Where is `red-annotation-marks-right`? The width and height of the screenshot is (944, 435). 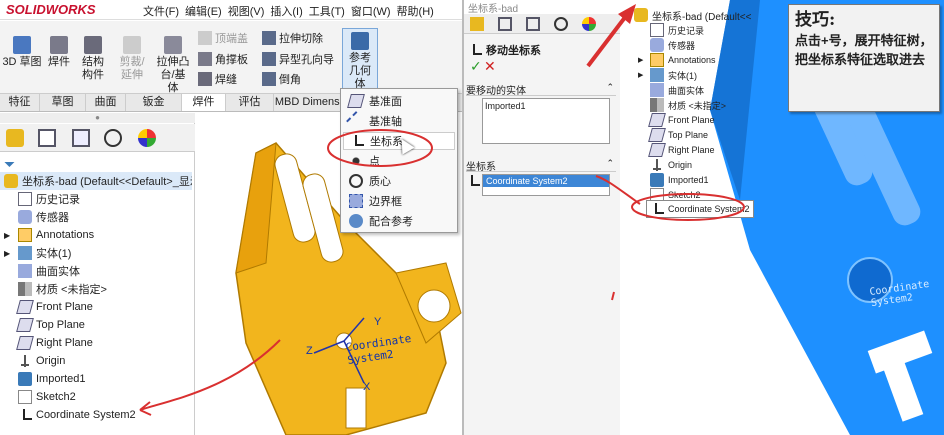 red-annotation-marks-right is located at coordinates (688, 207).